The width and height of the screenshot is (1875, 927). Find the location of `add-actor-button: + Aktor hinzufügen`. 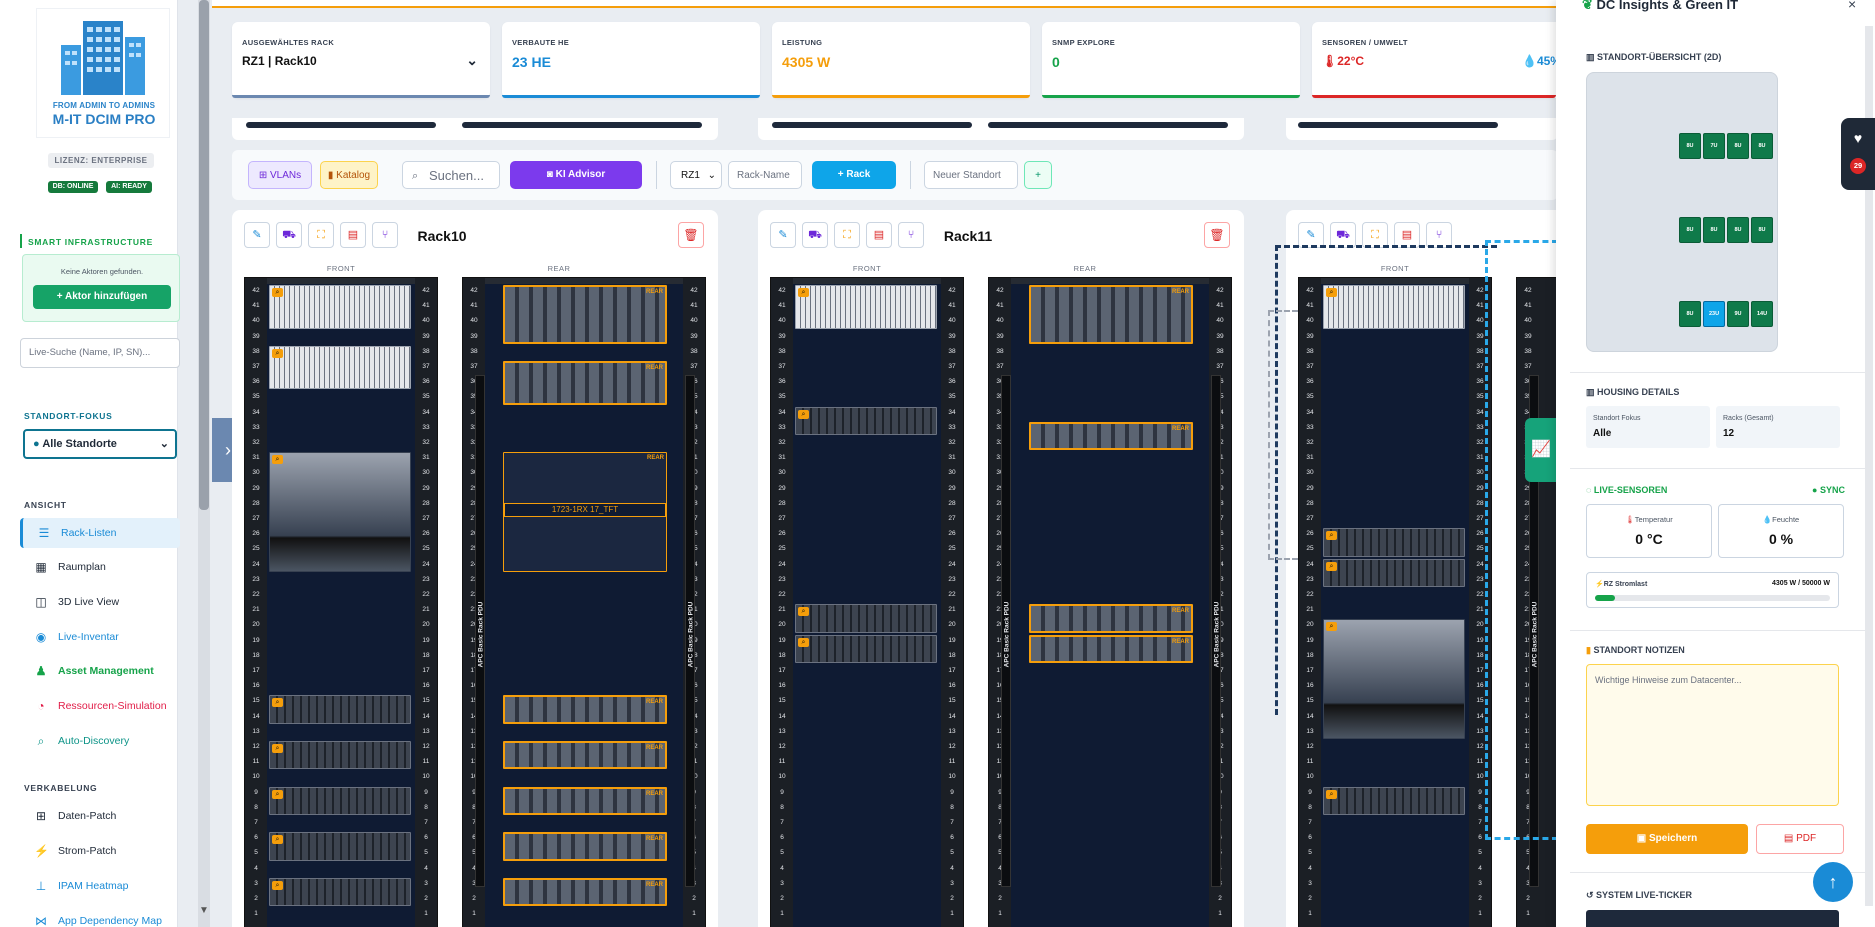

add-actor-button: + Aktor hinzufügen is located at coordinates (102, 297).